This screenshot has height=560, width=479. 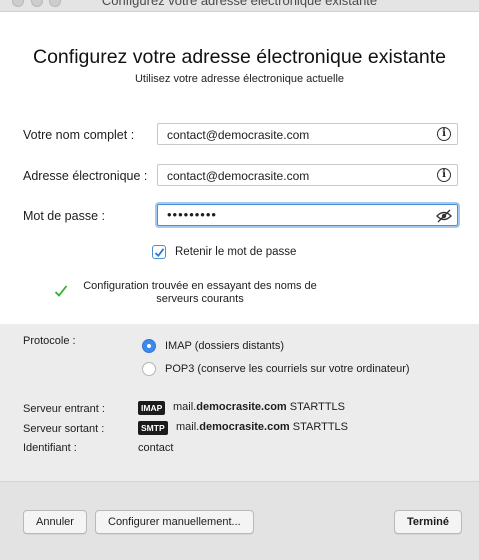 What do you see at coordinates (64, 409) in the screenshot?
I see `incoming-server-label: Serveur entrant :` at bounding box center [64, 409].